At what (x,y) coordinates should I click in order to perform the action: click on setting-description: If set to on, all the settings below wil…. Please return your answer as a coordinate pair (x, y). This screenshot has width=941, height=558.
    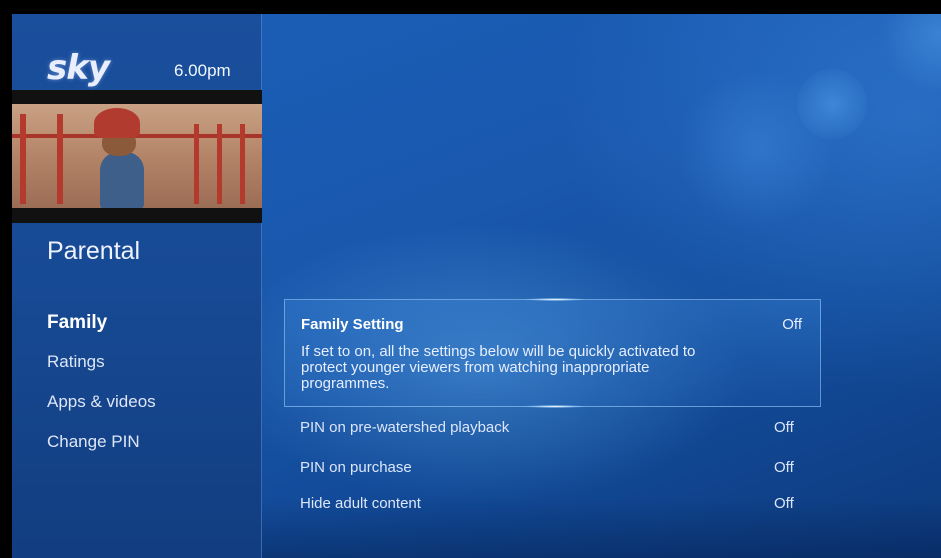
    Looking at the image, I should click on (498, 367).